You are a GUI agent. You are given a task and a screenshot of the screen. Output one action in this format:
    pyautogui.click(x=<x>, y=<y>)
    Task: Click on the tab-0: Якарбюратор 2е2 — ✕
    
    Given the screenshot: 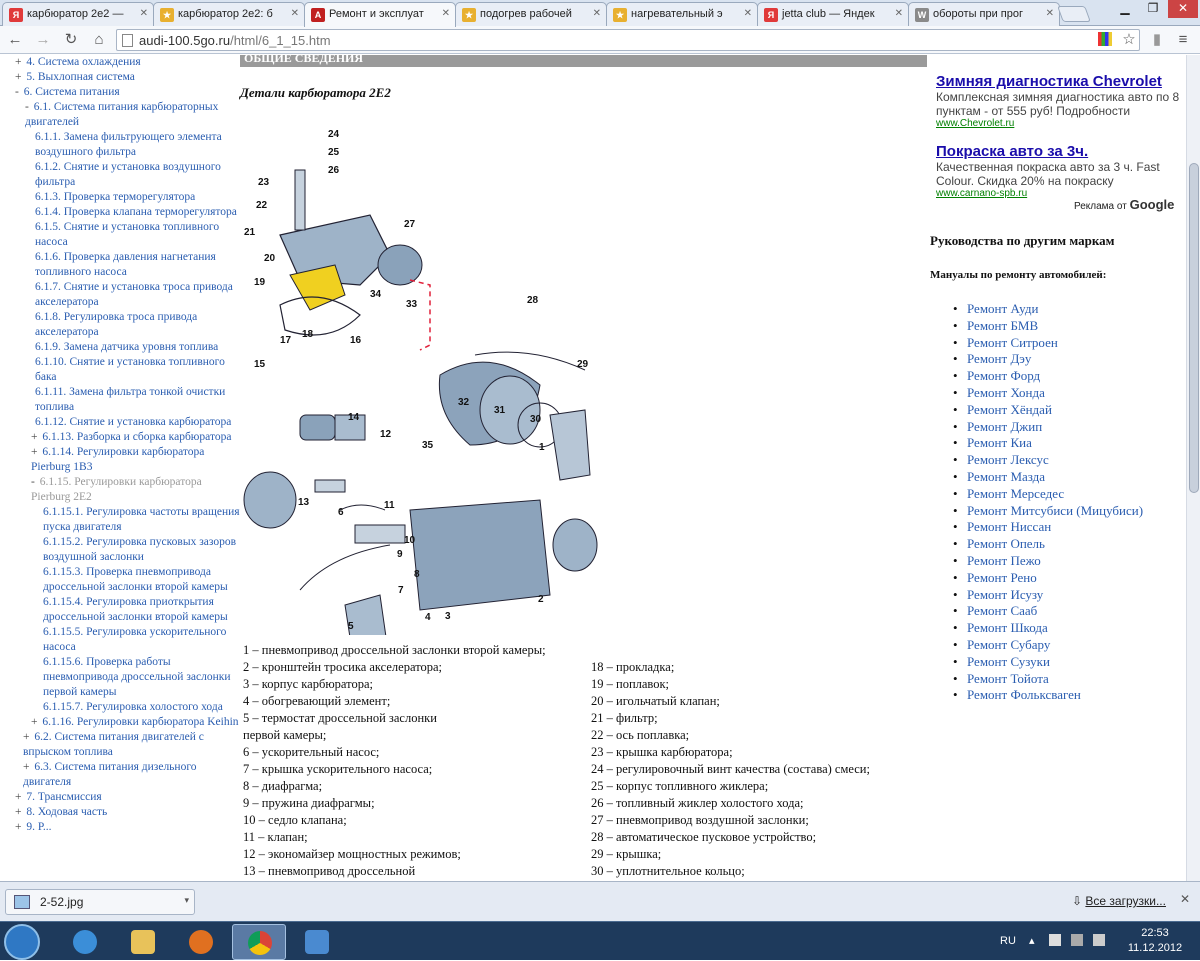 What is the action you would take?
    pyautogui.click(x=78, y=14)
    